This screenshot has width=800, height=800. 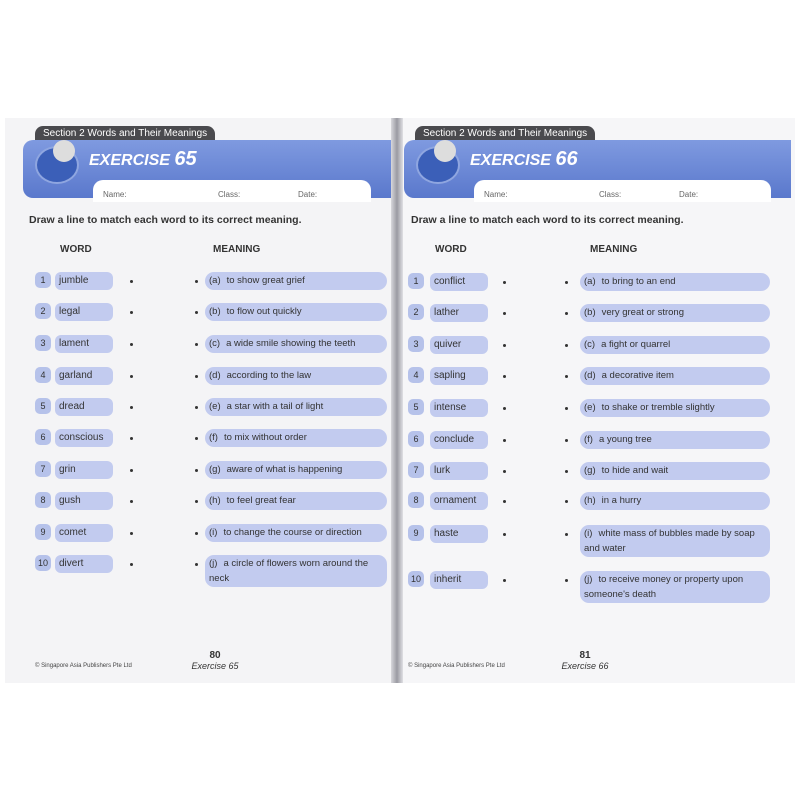 What do you see at coordinates (459, 376) in the screenshot?
I see `word-pill: sapling` at bounding box center [459, 376].